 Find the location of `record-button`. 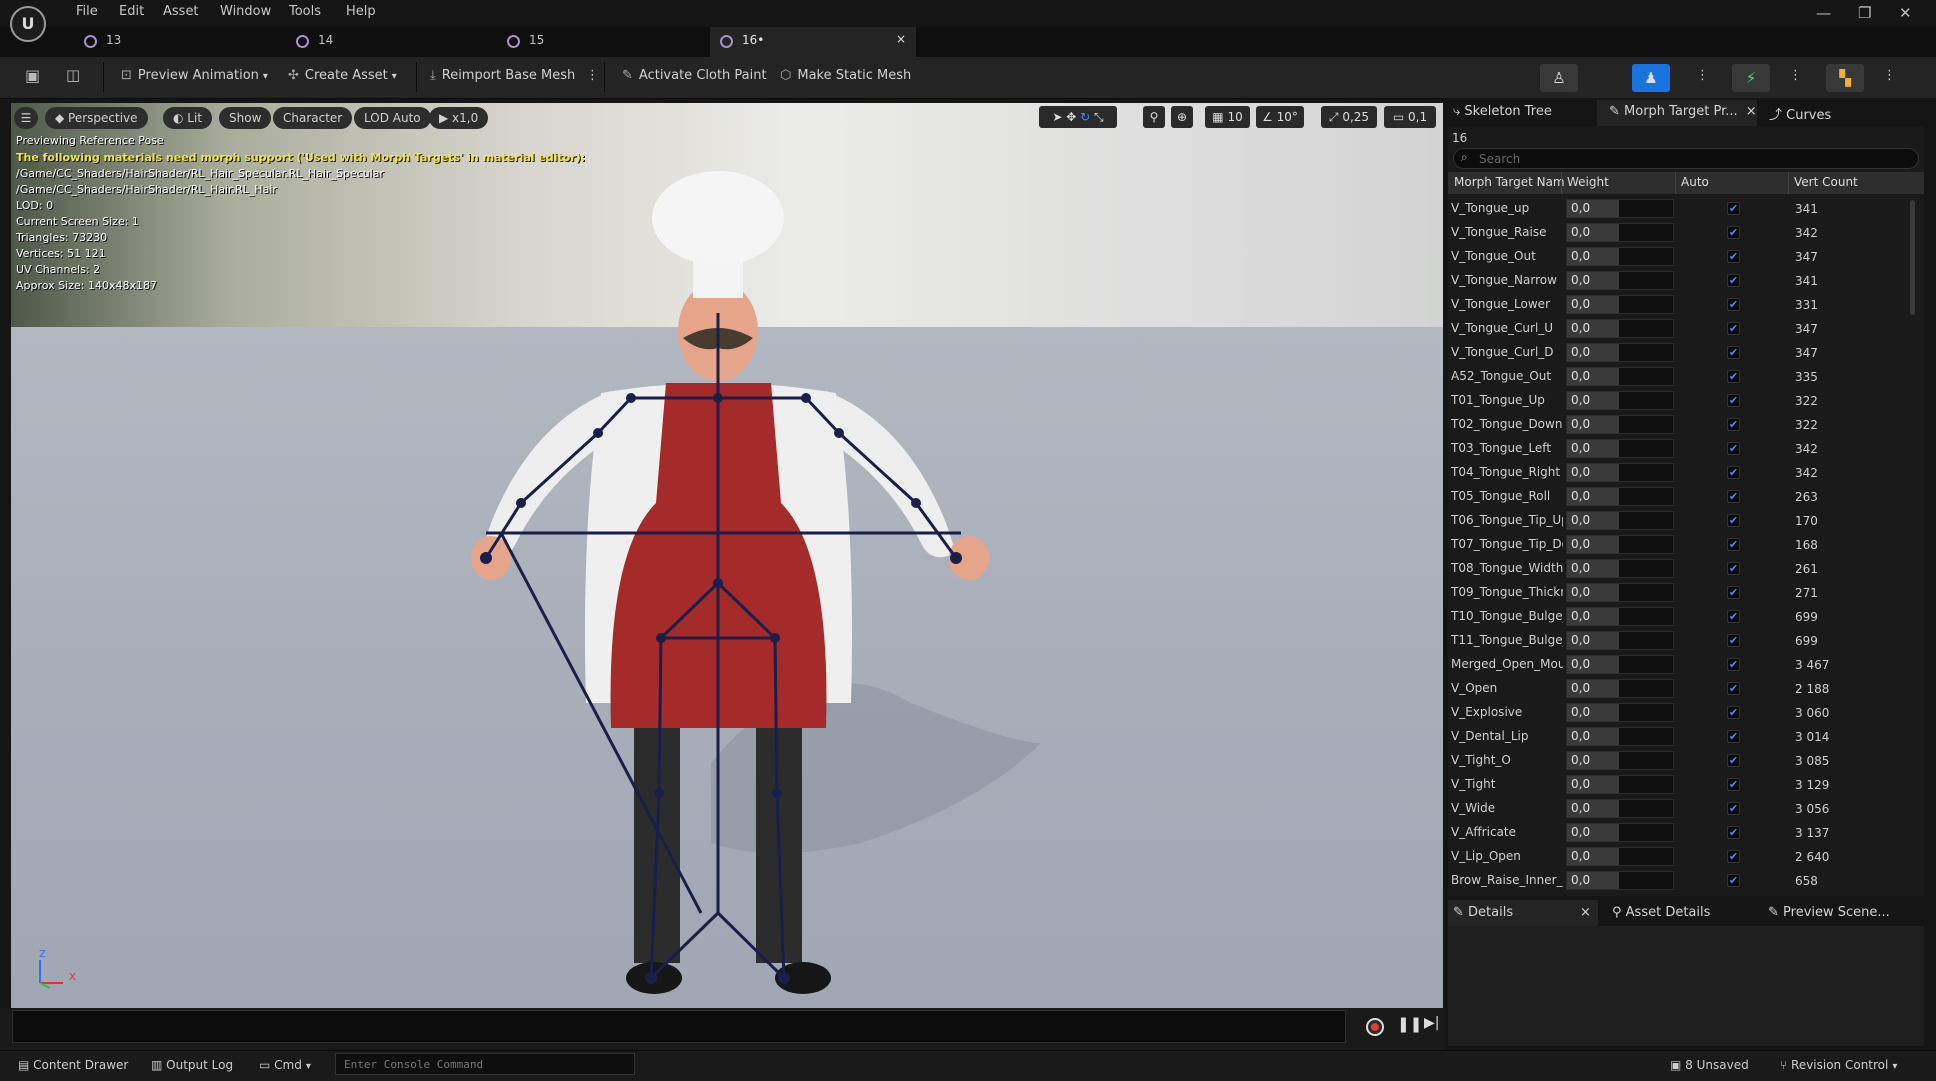

record-button is located at coordinates (1375, 1027).